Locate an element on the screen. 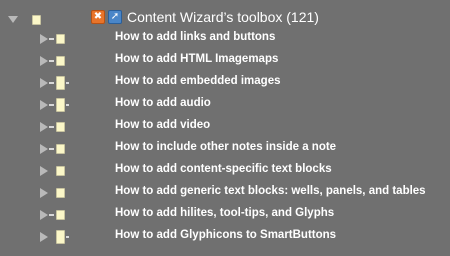 This screenshot has height=256, width=450. alias-arrow-icon: ➚ is located at coordinates (115, 17).